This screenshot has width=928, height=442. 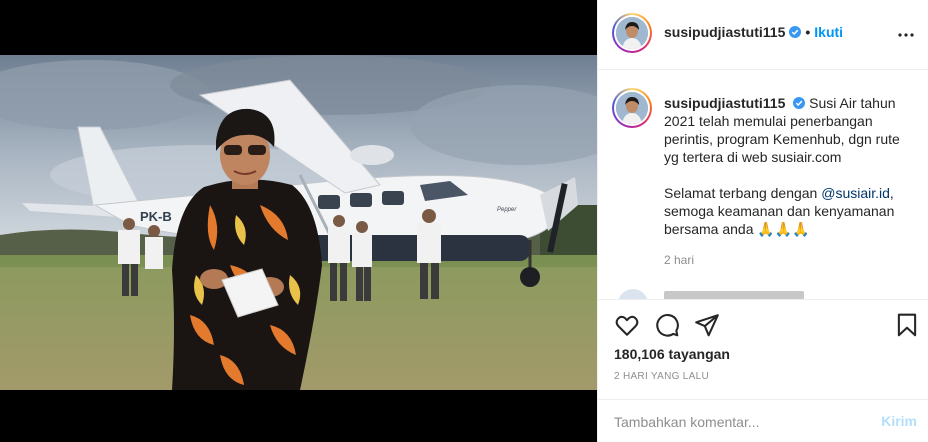 I want to click on caption-text-part2-before: Selamat terbang dengan, so click(x=743, y=193).